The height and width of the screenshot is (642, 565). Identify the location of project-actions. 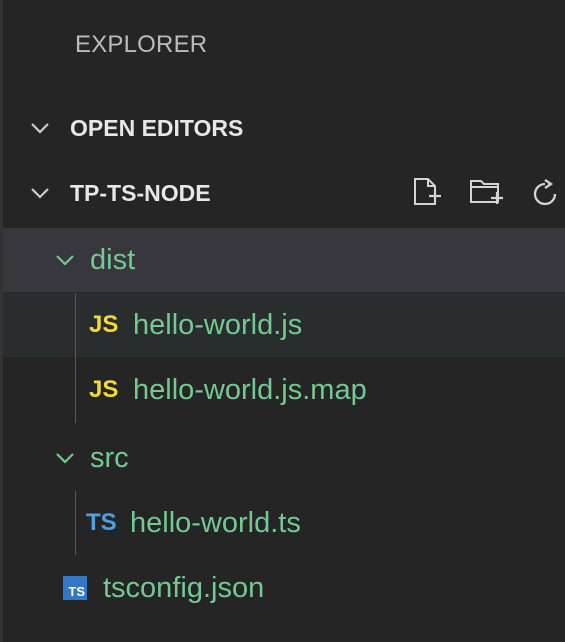
(486, 193).